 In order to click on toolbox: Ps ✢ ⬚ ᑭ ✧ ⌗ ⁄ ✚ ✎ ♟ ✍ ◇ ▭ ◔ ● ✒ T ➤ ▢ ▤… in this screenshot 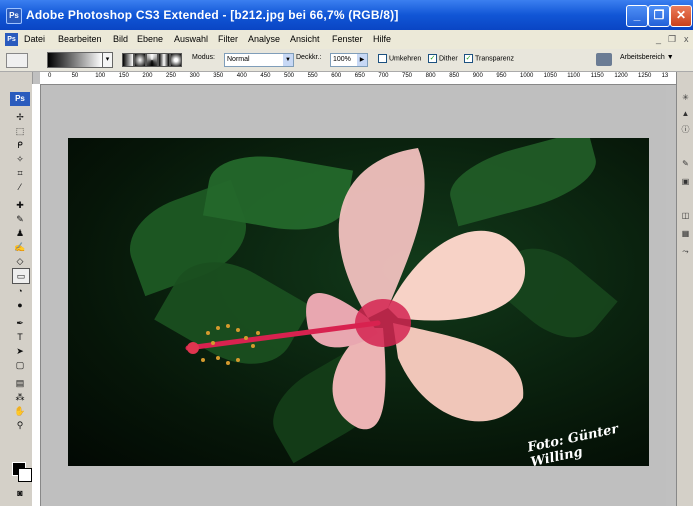, I will do `click(20, 289)`.